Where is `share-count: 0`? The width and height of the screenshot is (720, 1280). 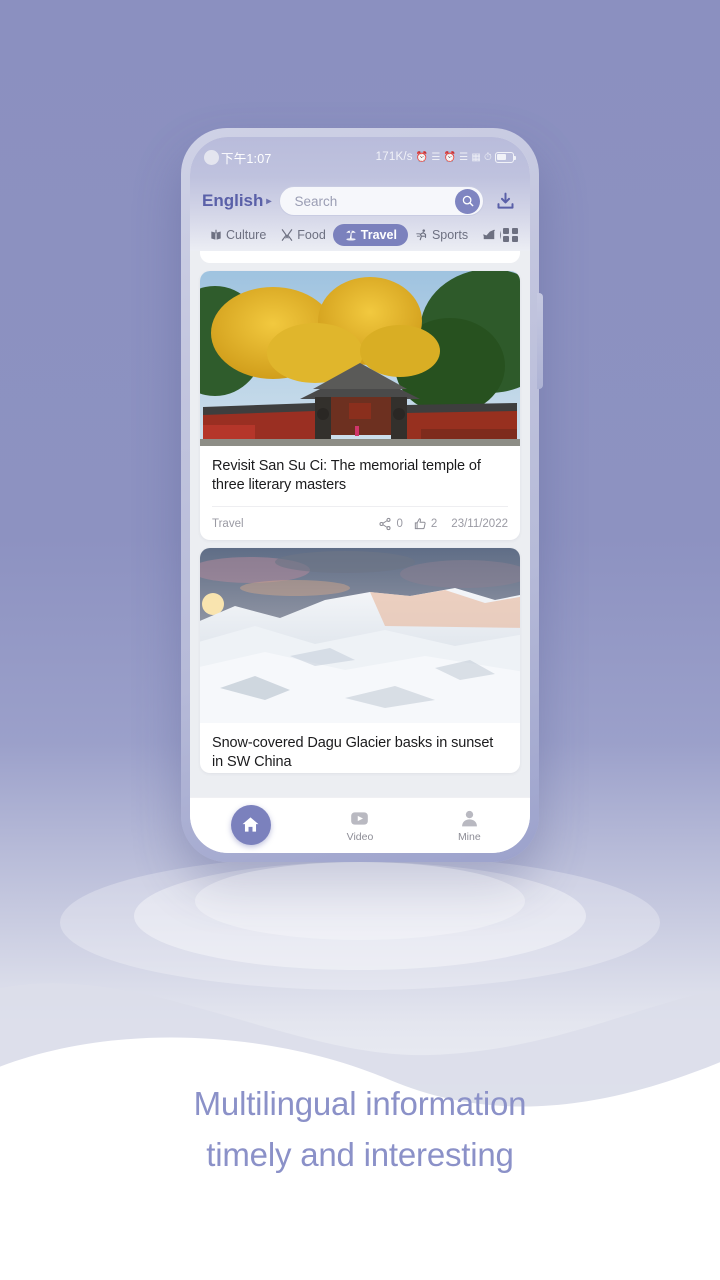
share-count: 0 is located at coordinates (390, 524).